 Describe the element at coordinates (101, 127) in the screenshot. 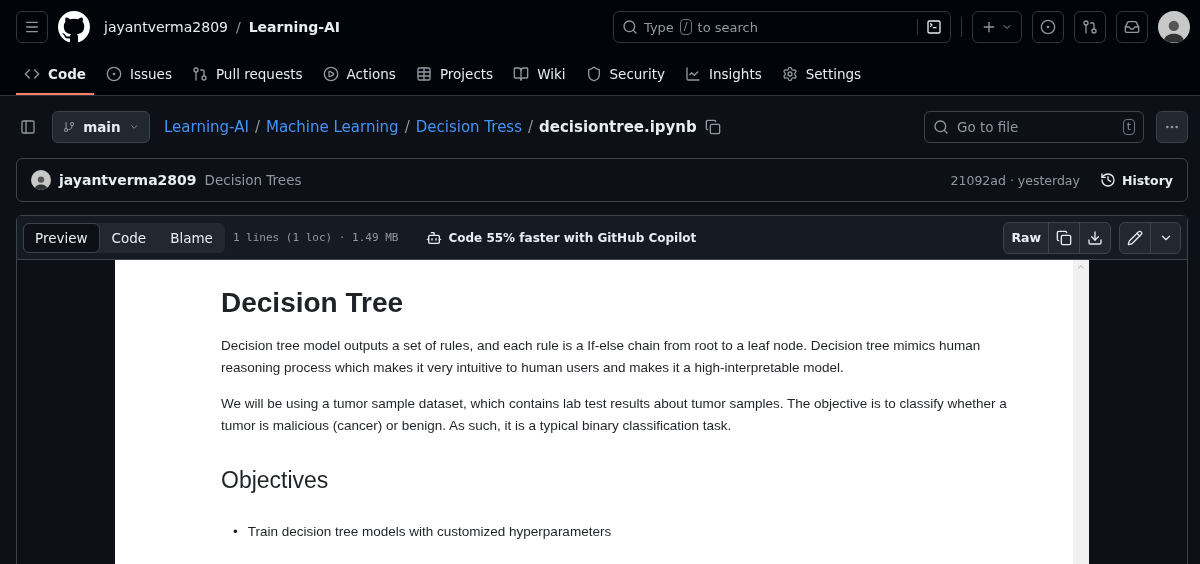

I see `branch-button: main` at that location.